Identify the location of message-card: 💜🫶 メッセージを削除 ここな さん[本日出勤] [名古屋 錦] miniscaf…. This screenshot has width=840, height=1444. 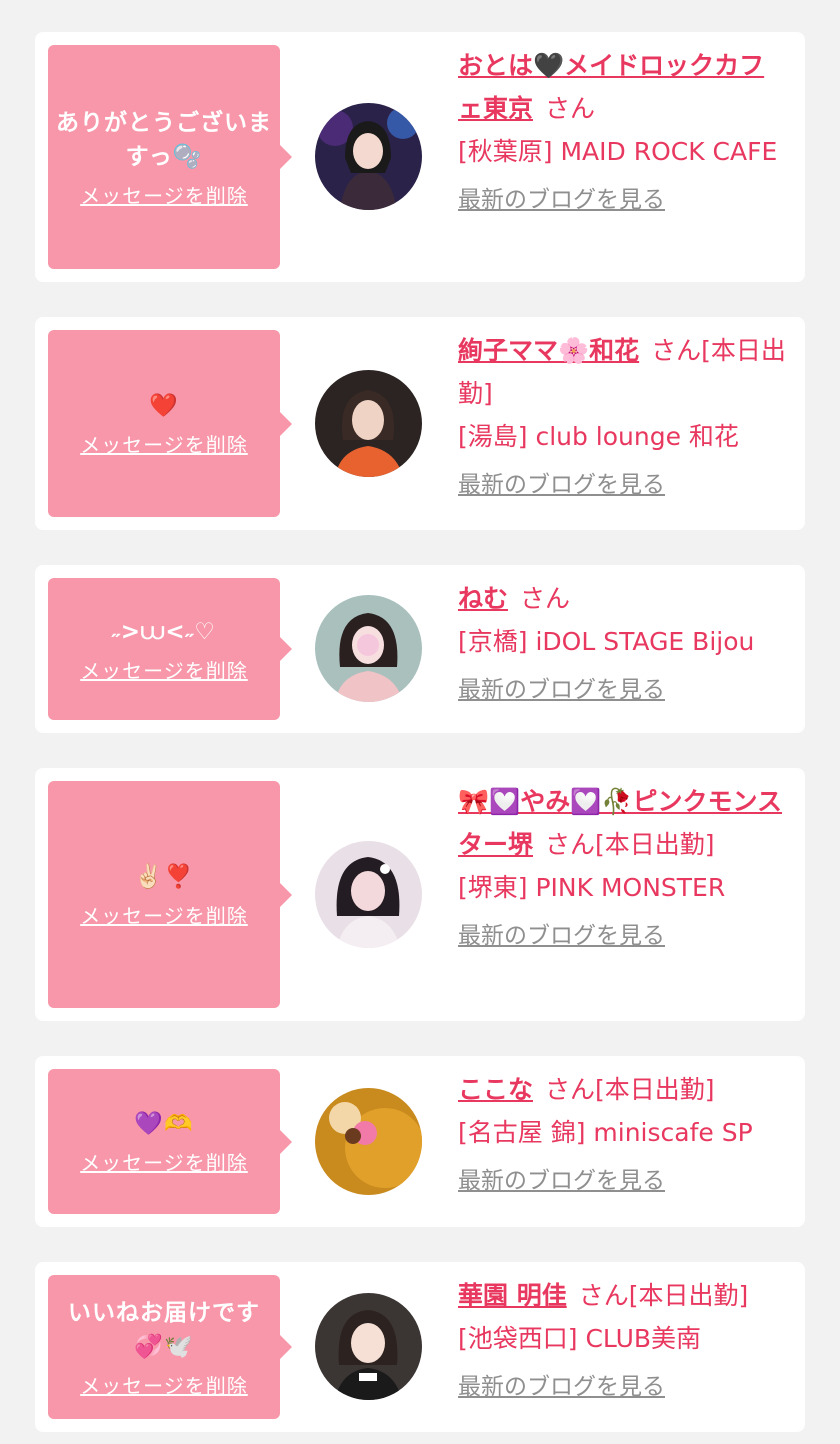
(420, 1141).